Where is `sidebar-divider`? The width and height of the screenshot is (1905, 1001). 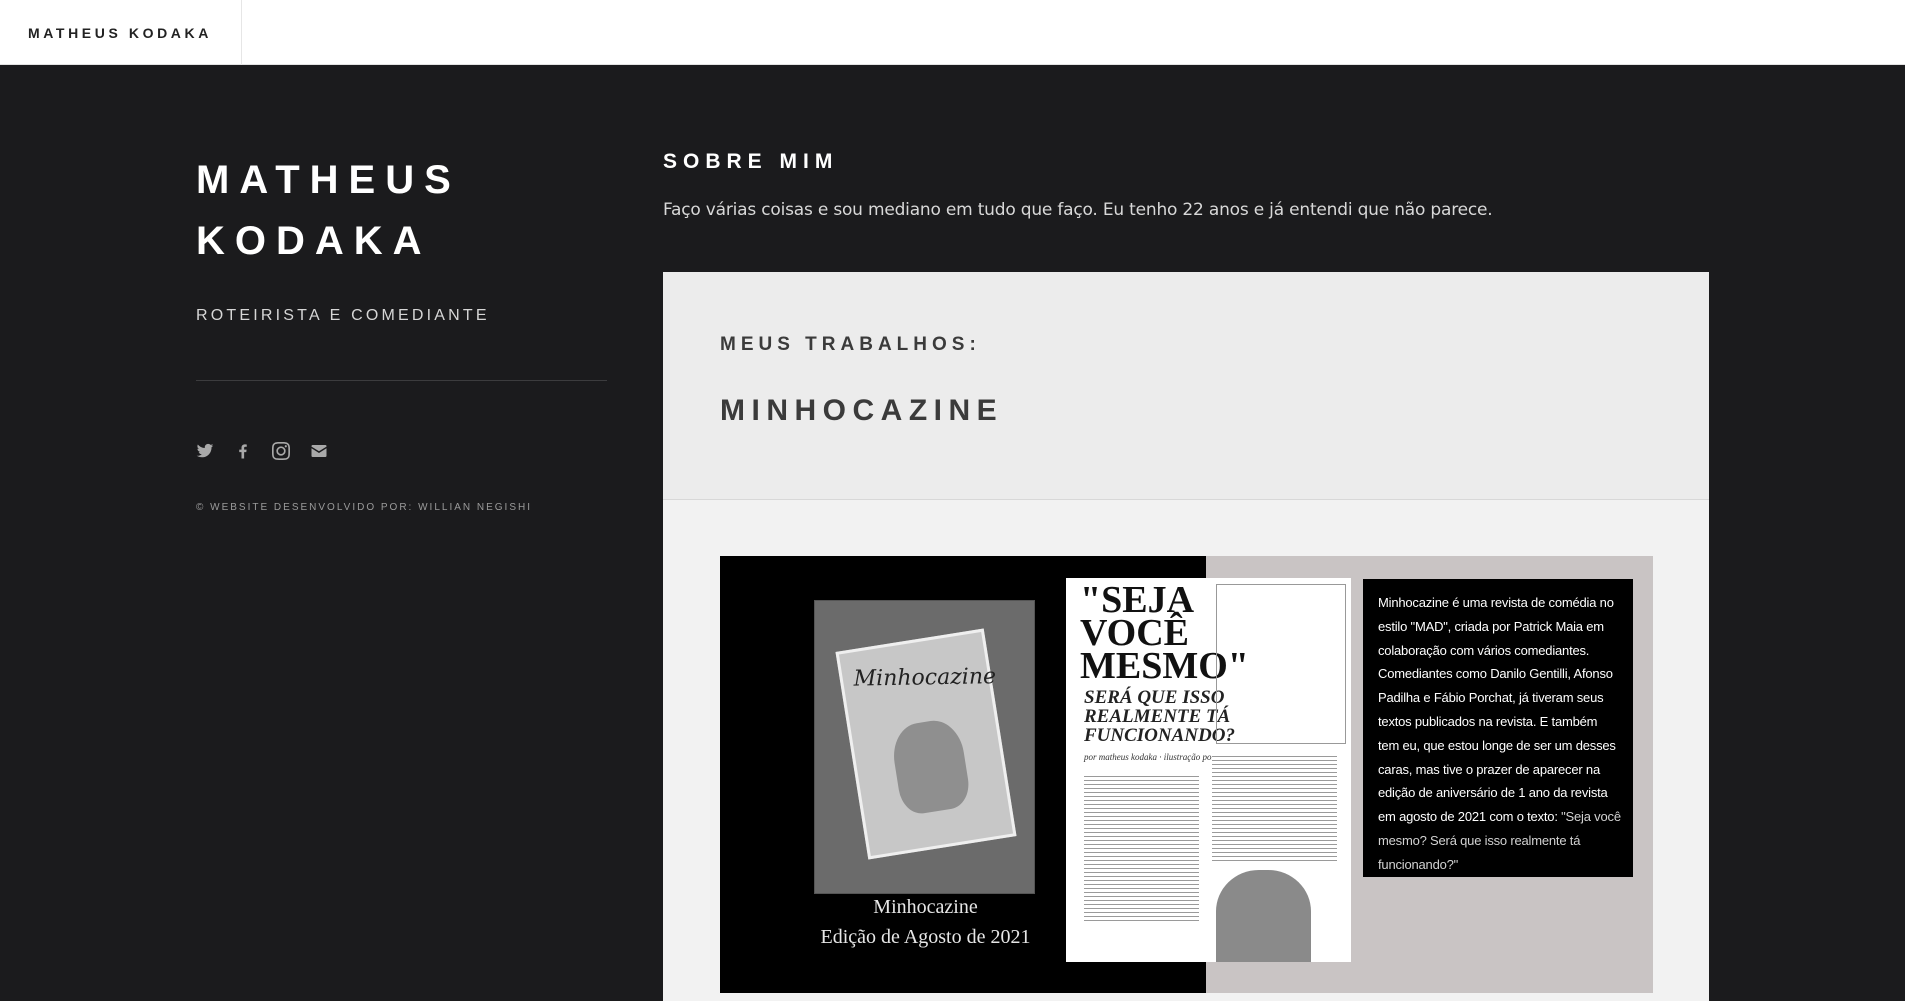
sidebar-divider is located at coordinates (401, 380).